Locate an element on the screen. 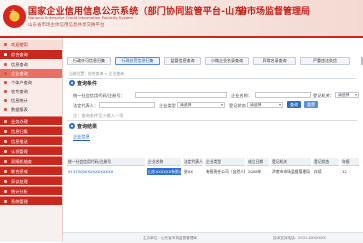 Image resolution: width=363 pixels, height=243 pixels. sidebar-item-label: 业务办理 is located at coordinates (19, 121).